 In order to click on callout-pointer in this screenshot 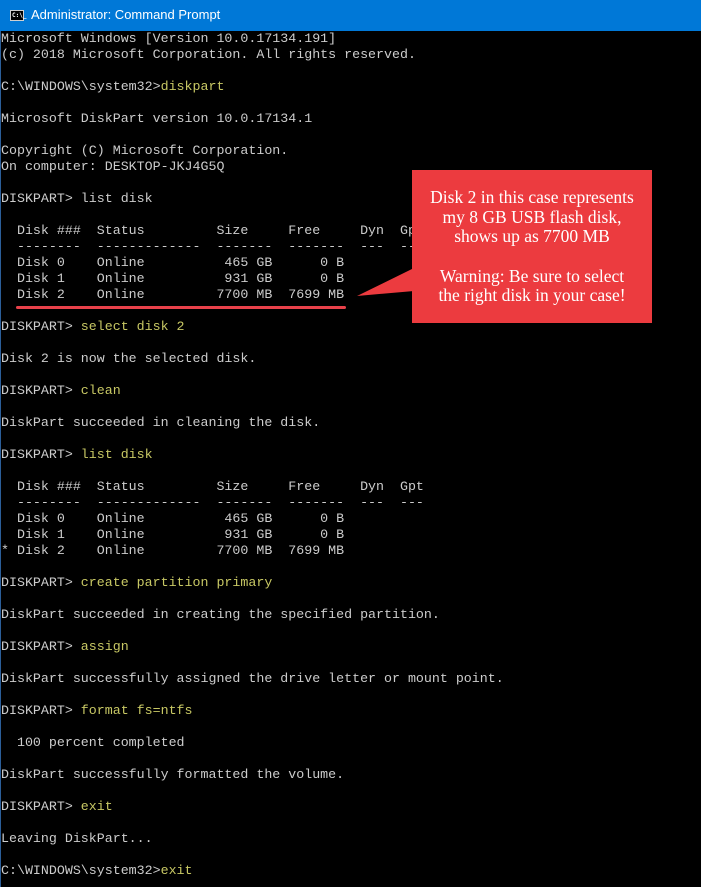, I will do `click(385, 282)`.